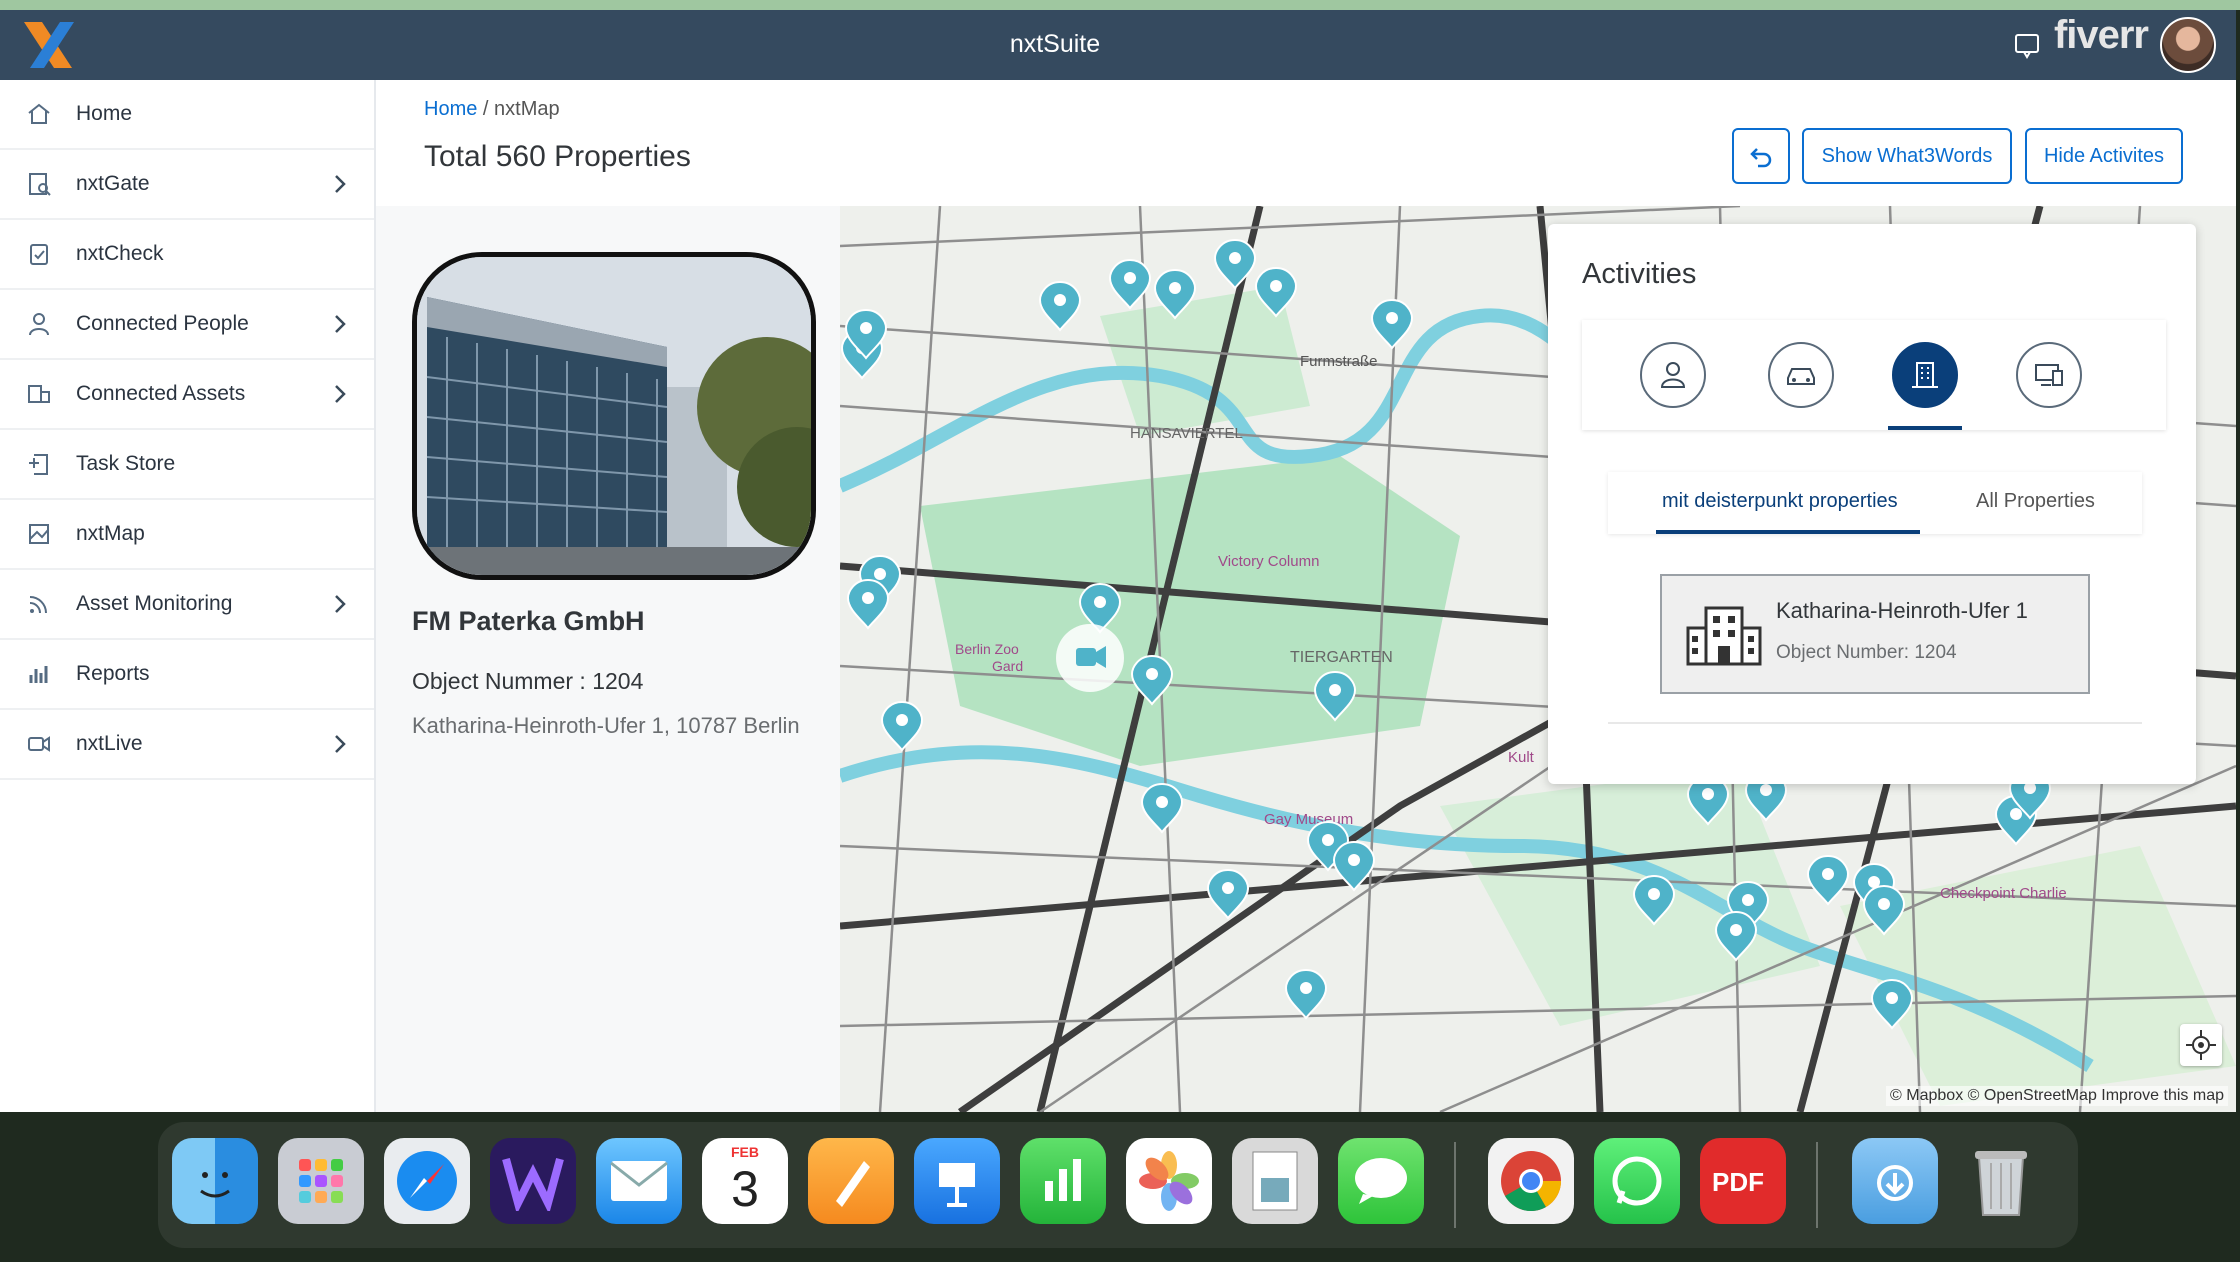  Describe the element at coordinates (39, 114) in the screenshot. I see `home-icon` at that location.